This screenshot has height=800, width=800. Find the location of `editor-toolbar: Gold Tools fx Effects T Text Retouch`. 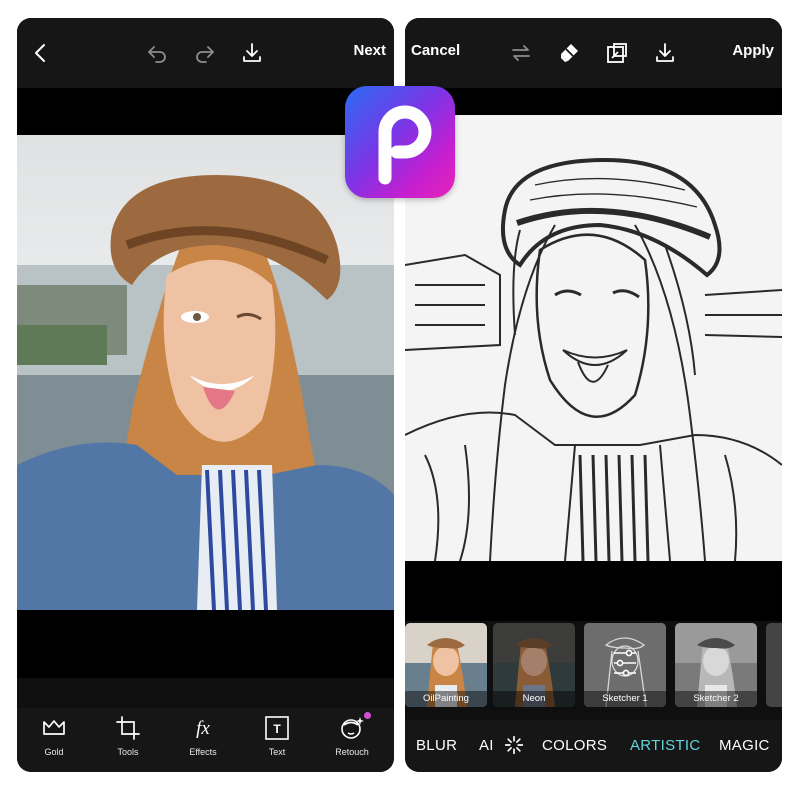

editor-toolbar: Gold Tools fx Effects T Text Retouch is located at coordinates (205, 740).